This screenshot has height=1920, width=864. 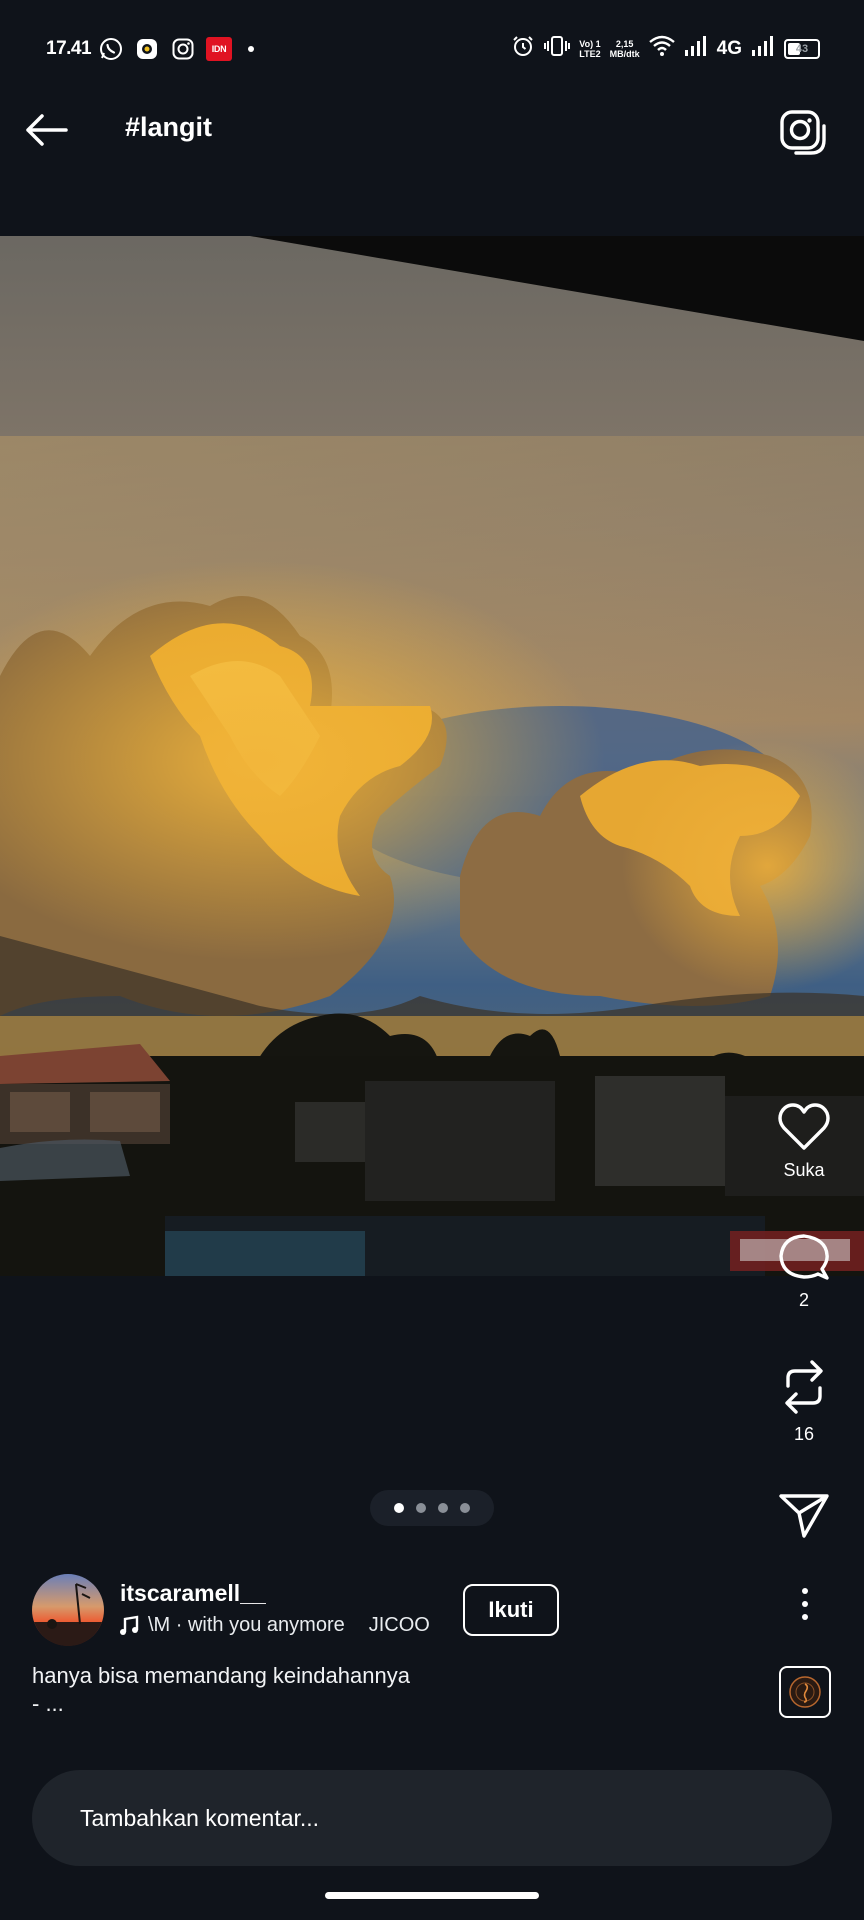 I want to click on follow-button: Ikuti, so click(x=511, y=1610).